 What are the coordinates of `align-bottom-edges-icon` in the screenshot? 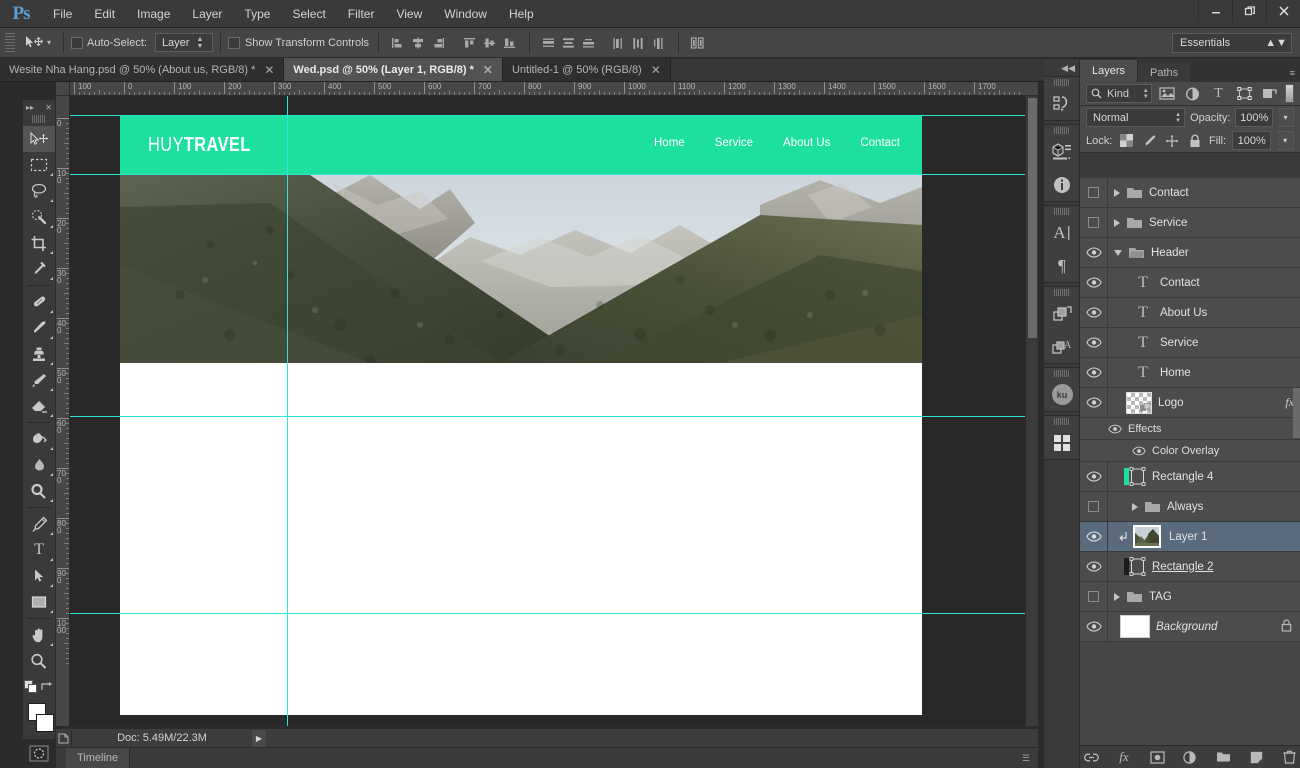 It's located at (510, 43).